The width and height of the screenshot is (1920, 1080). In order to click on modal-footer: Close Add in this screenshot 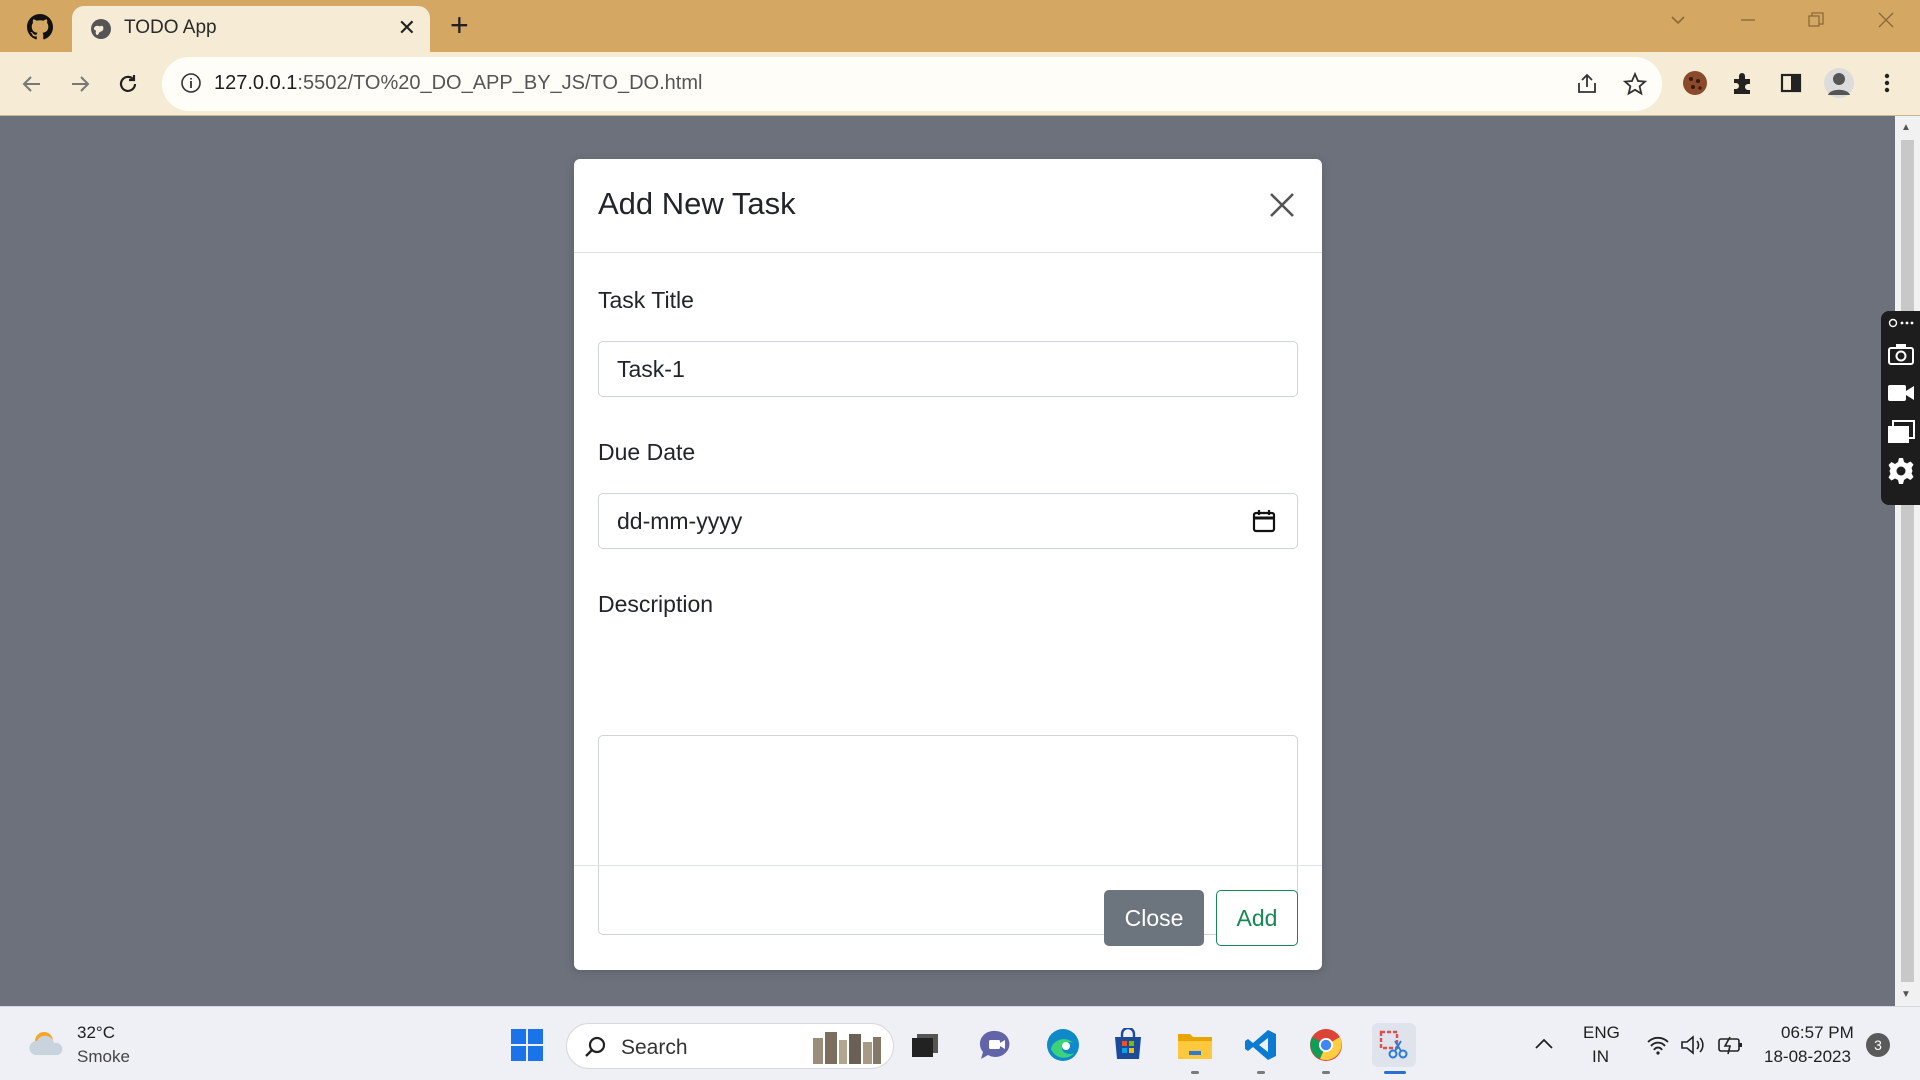, I will do `click(948, 917)`.